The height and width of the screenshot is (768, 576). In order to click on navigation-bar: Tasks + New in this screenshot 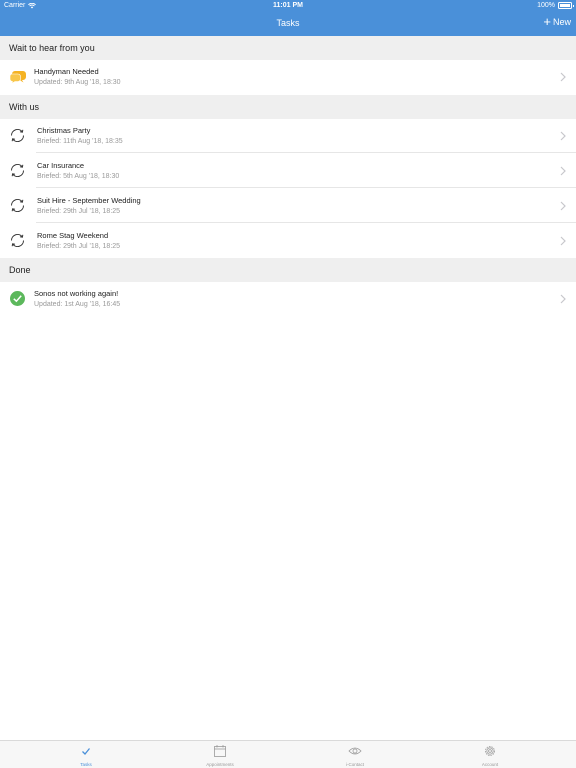, I will do `click(288, 24)`.